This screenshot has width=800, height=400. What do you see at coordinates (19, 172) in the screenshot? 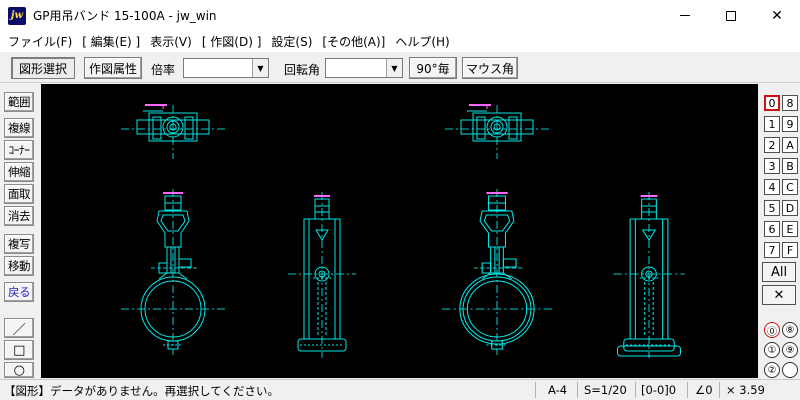
I see `tool-stretch: 伸縮` at bounding box center [19, 172].